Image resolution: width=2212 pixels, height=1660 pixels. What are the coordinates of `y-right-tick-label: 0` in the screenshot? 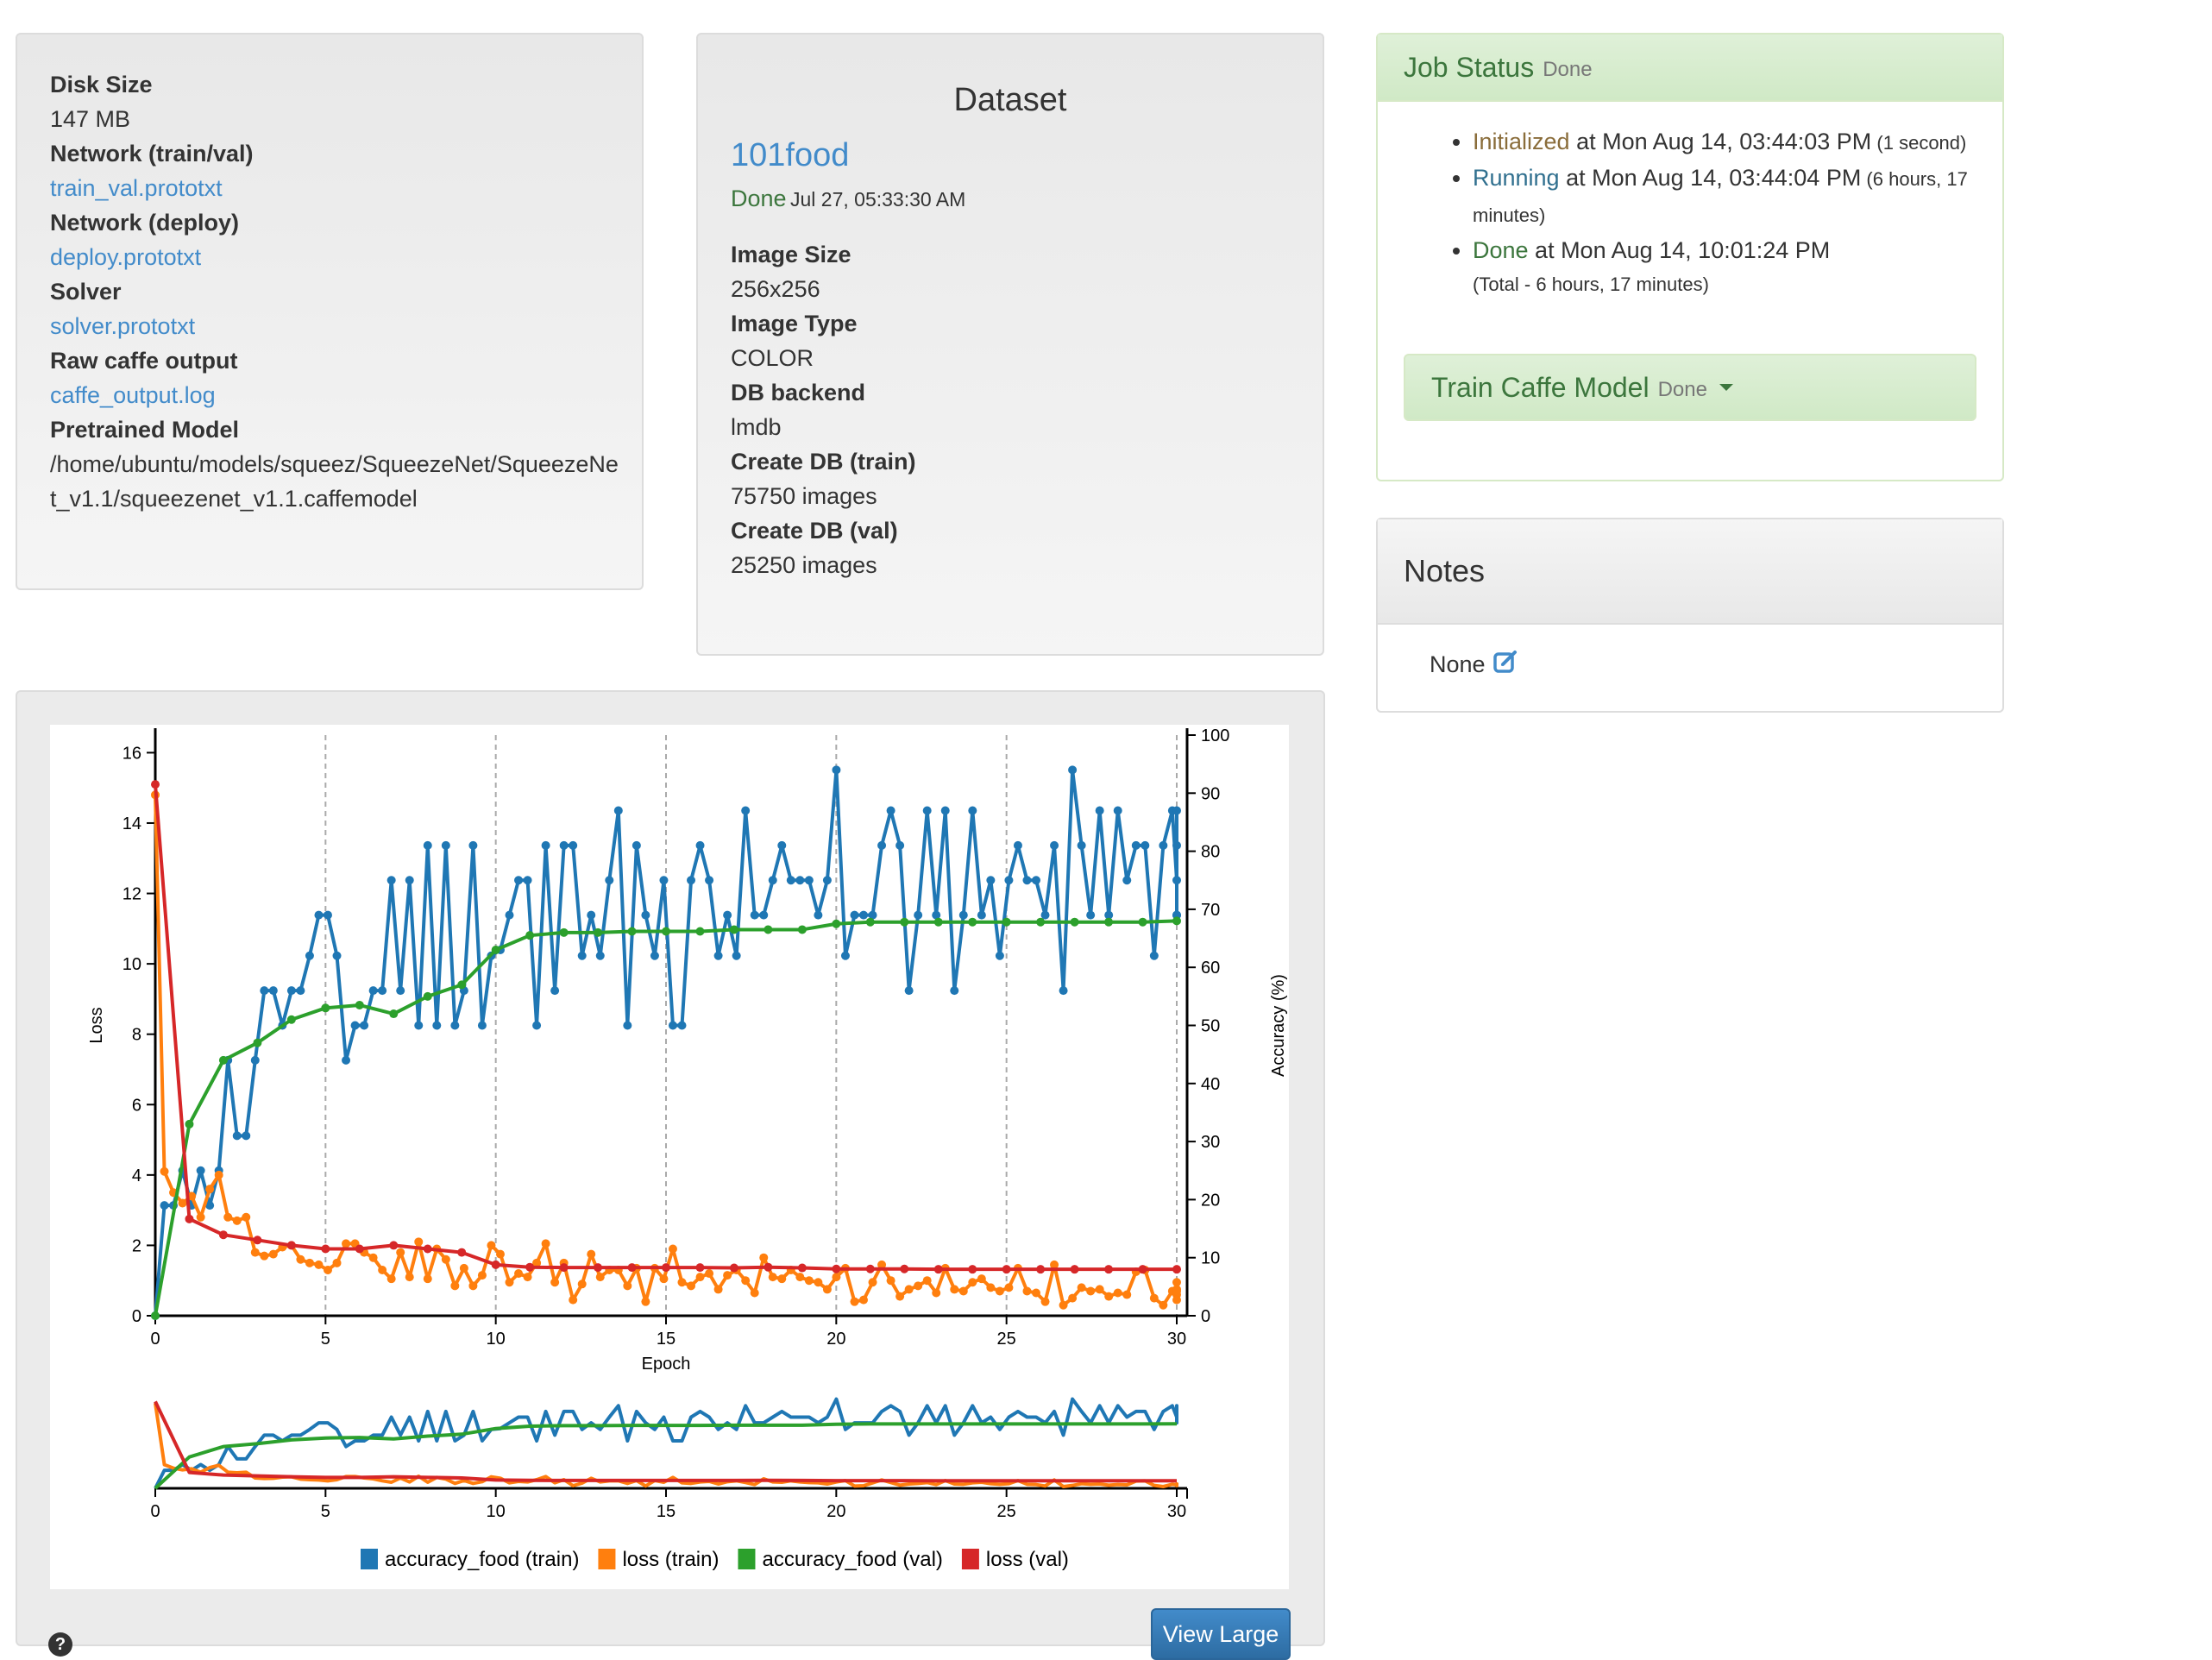 It's located at (1206, 1316).